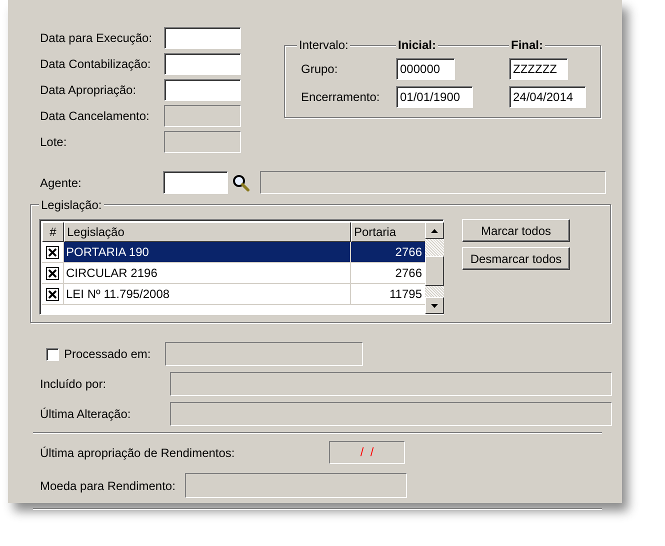 The height and width of the screenshot is (546, 665). Describe the element at coordinates (340, 97) in the screenshot. I see `field-label: Encerramento:` at that location.